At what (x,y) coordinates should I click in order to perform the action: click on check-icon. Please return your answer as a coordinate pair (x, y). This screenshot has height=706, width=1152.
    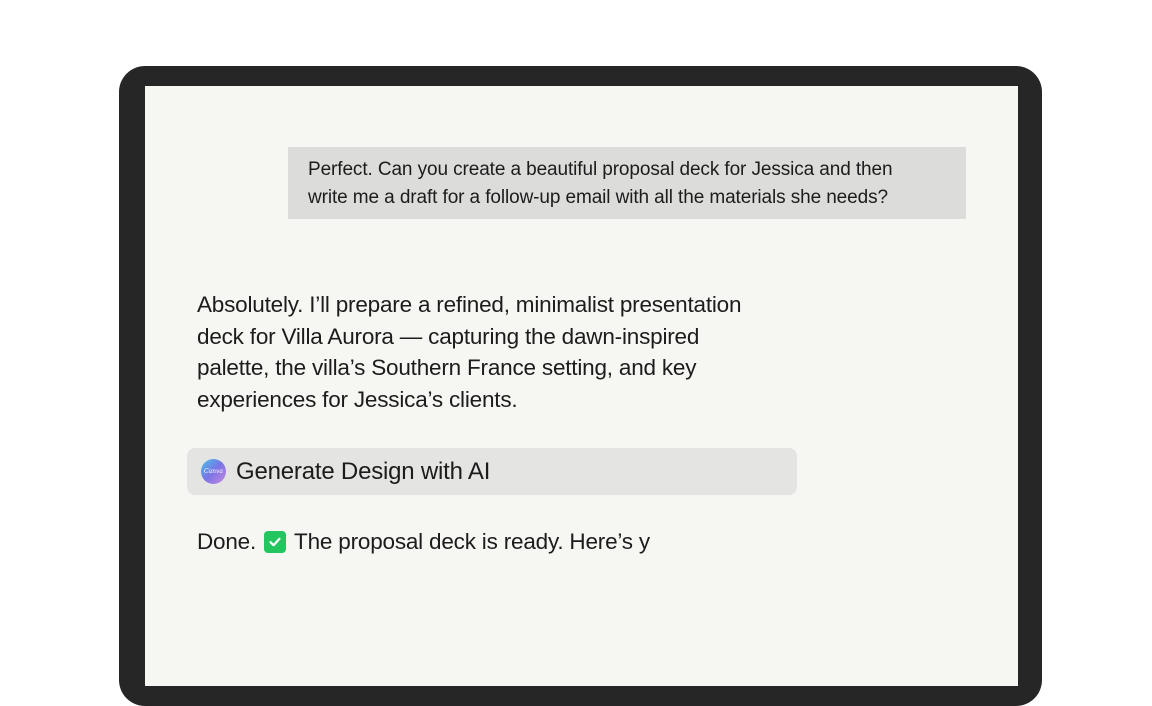
    Looking at the image, I should click on (275, 541).